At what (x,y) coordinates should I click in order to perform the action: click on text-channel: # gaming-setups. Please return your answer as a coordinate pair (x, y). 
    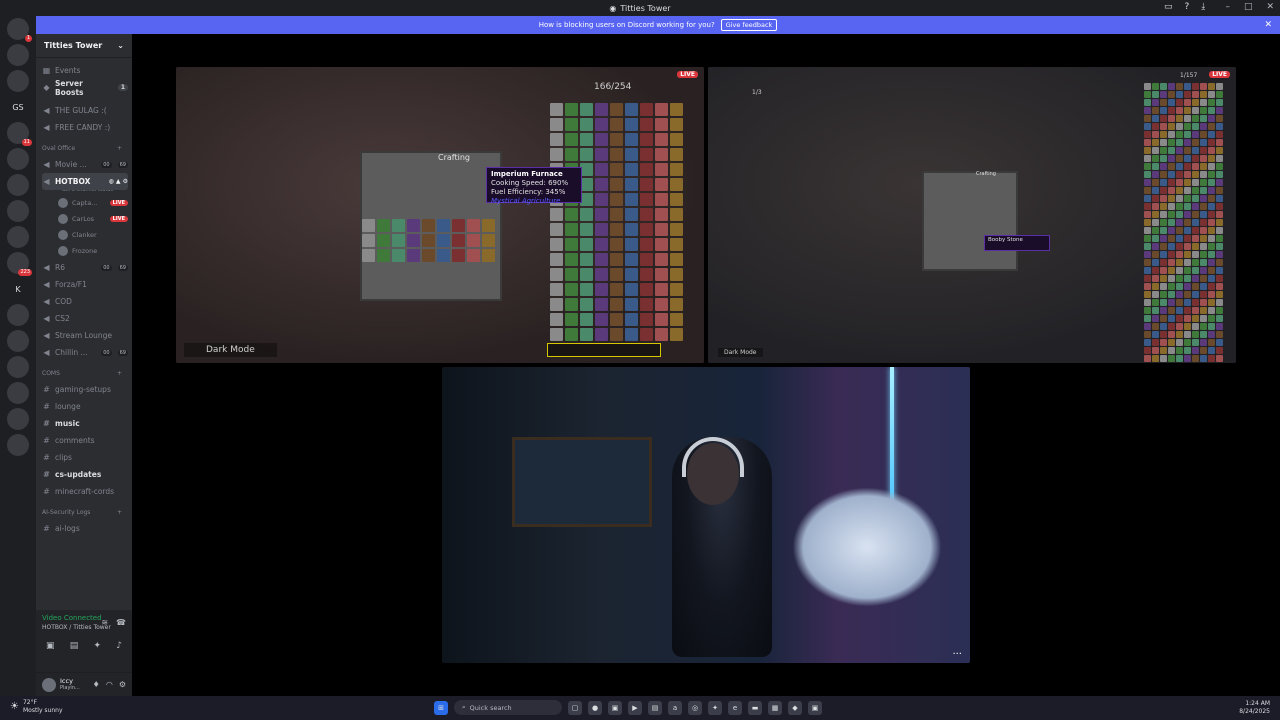
    Looking at the image, I should click on (85, 389).